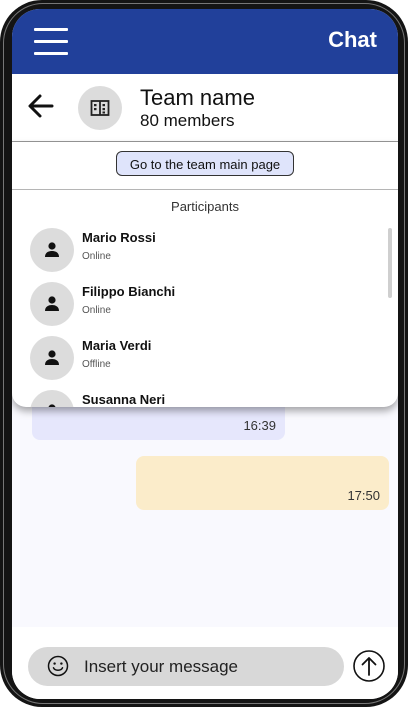 The height and width of the screenshot is (709, 410). What do you see at coordinates (205, 163) in the screenshot?
I see `go-to-team-page-button: Go to the team main page` at bounding box center [205, 163].